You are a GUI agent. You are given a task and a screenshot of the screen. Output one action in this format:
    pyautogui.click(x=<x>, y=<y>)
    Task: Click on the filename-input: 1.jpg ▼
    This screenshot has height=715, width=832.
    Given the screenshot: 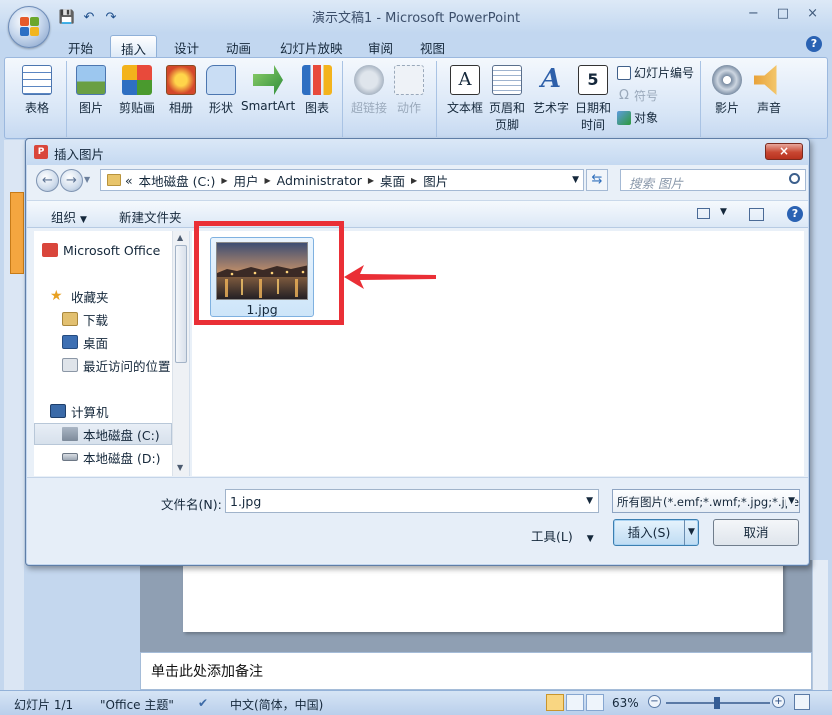 What is the action you would take?
    pyautogui.click(x=412, y=501)
    